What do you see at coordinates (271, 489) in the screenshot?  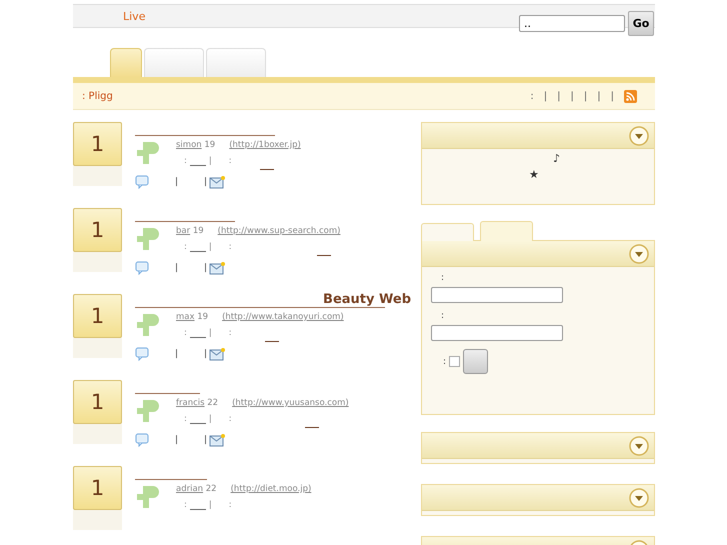 I see `url-link: (http://diet.moo.jp)` at bounding box center [271, 489].